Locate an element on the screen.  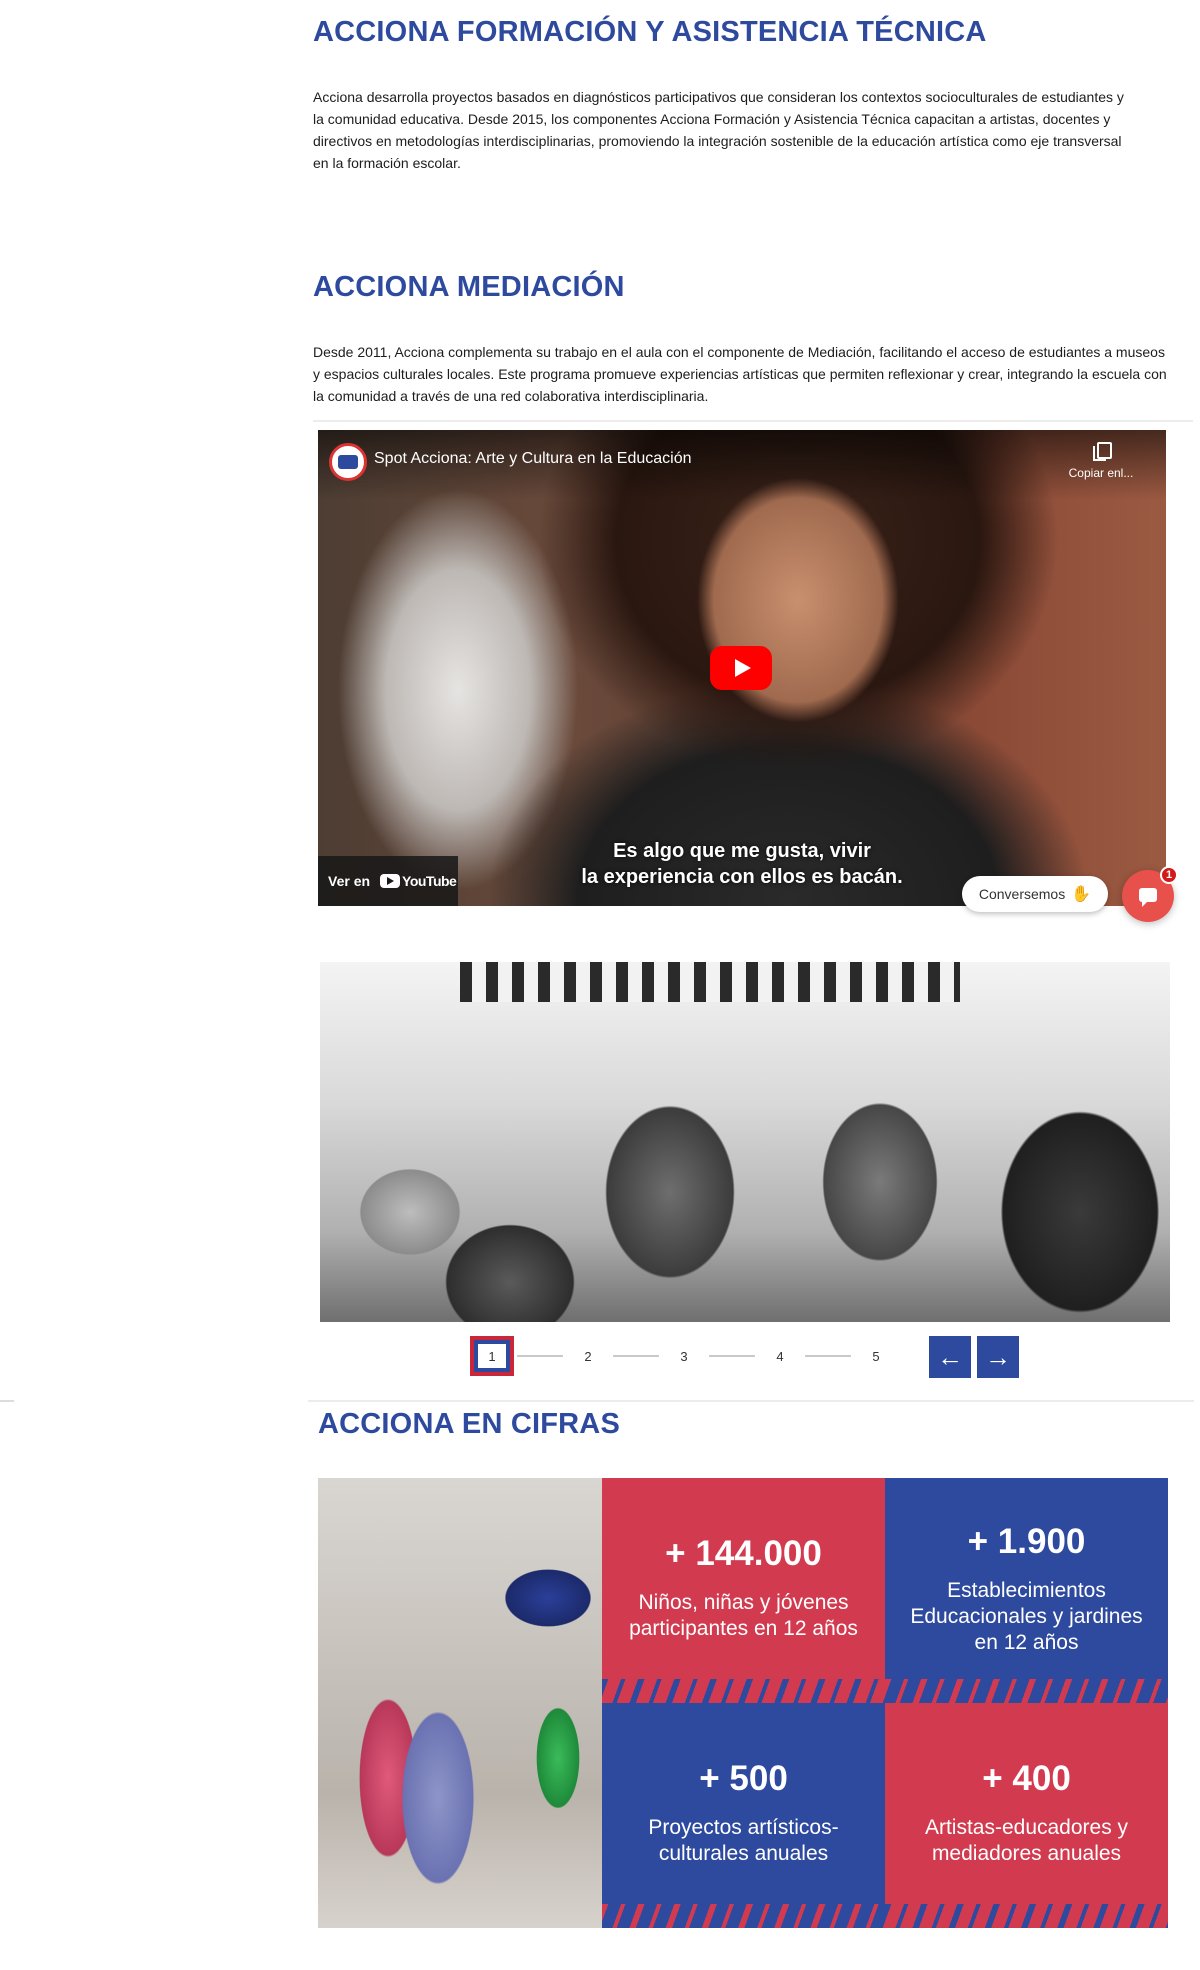
youtube-logo: YouTube is located at coordinates (418, 881).